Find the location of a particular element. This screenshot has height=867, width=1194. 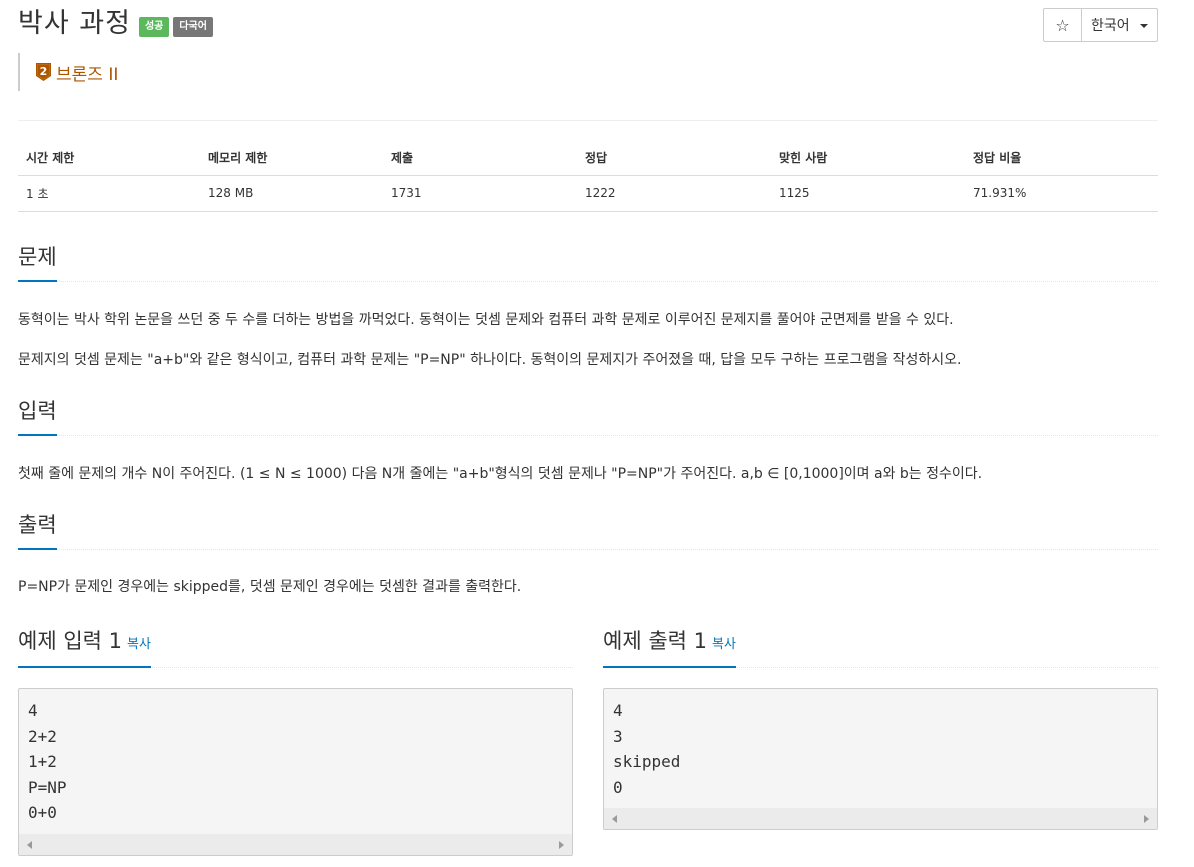

divider is located at coordinates (588, 120).